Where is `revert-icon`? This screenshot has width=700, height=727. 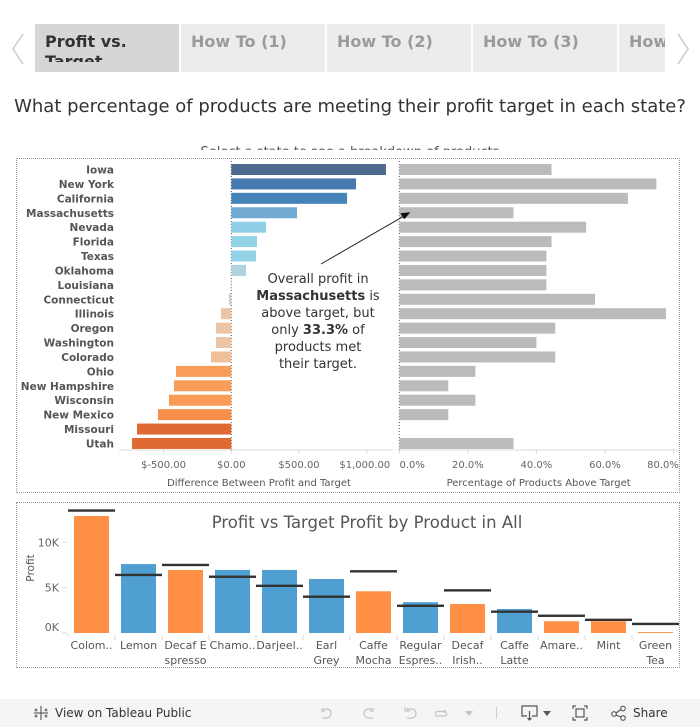 revert-icon is located at coordinates (410, 713).